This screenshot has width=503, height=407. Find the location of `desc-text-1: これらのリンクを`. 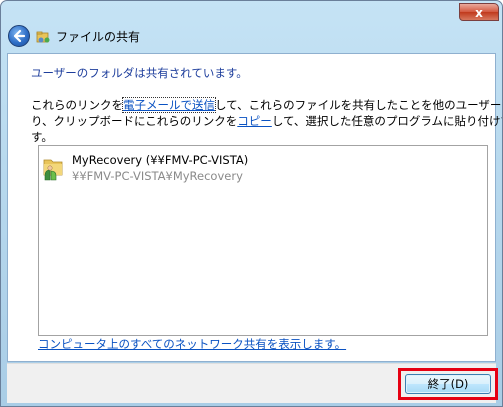

desc-text-1: これらのリンクを is located at coordinates (77, 105).